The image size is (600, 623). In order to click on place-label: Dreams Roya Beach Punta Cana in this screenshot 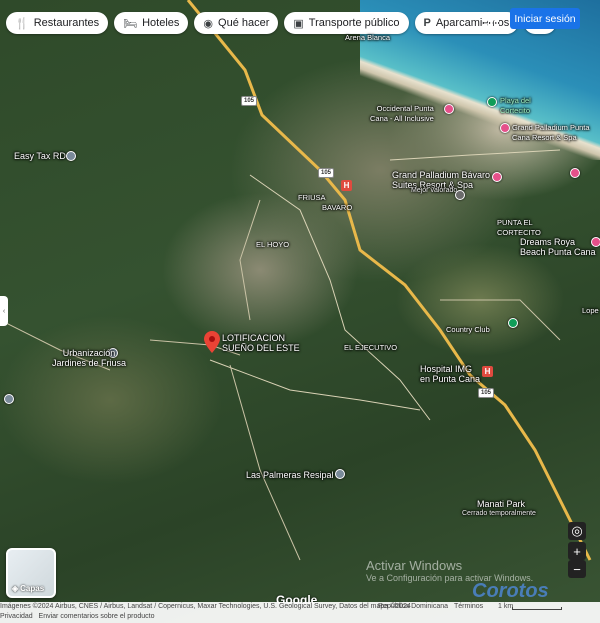, I will do `click(558, 247)`.